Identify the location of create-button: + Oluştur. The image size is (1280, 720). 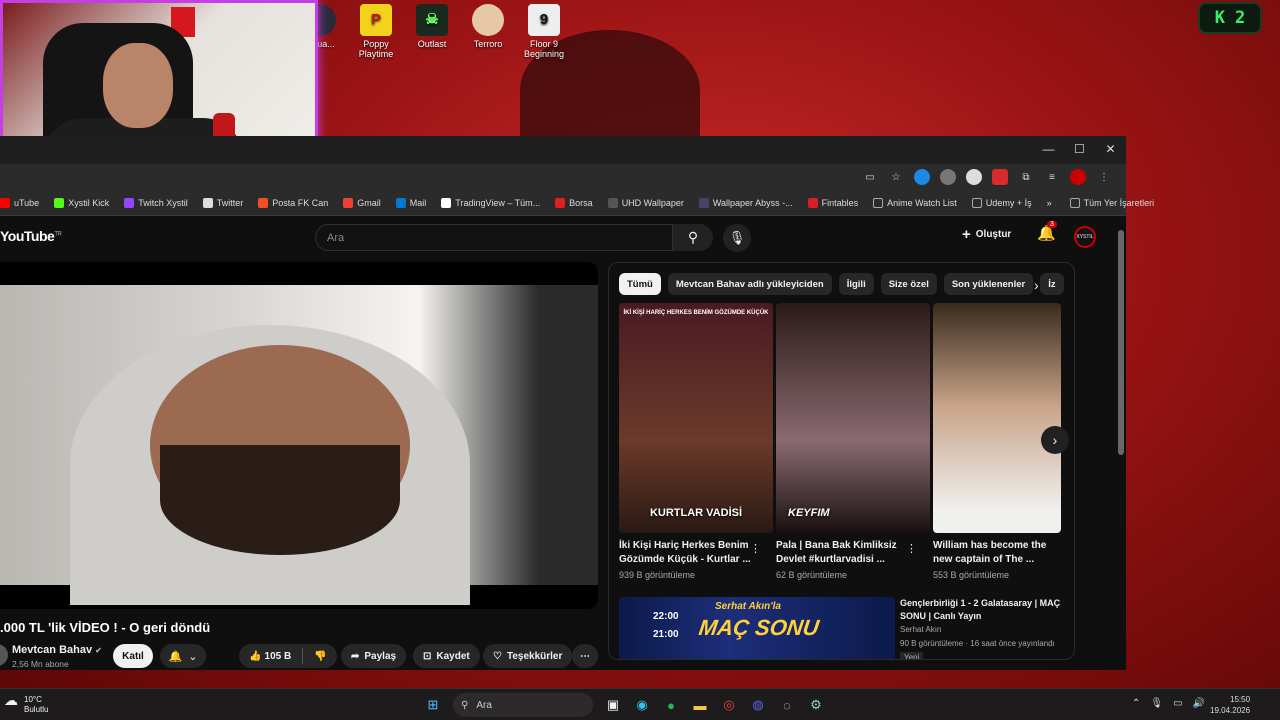
(986, 234).